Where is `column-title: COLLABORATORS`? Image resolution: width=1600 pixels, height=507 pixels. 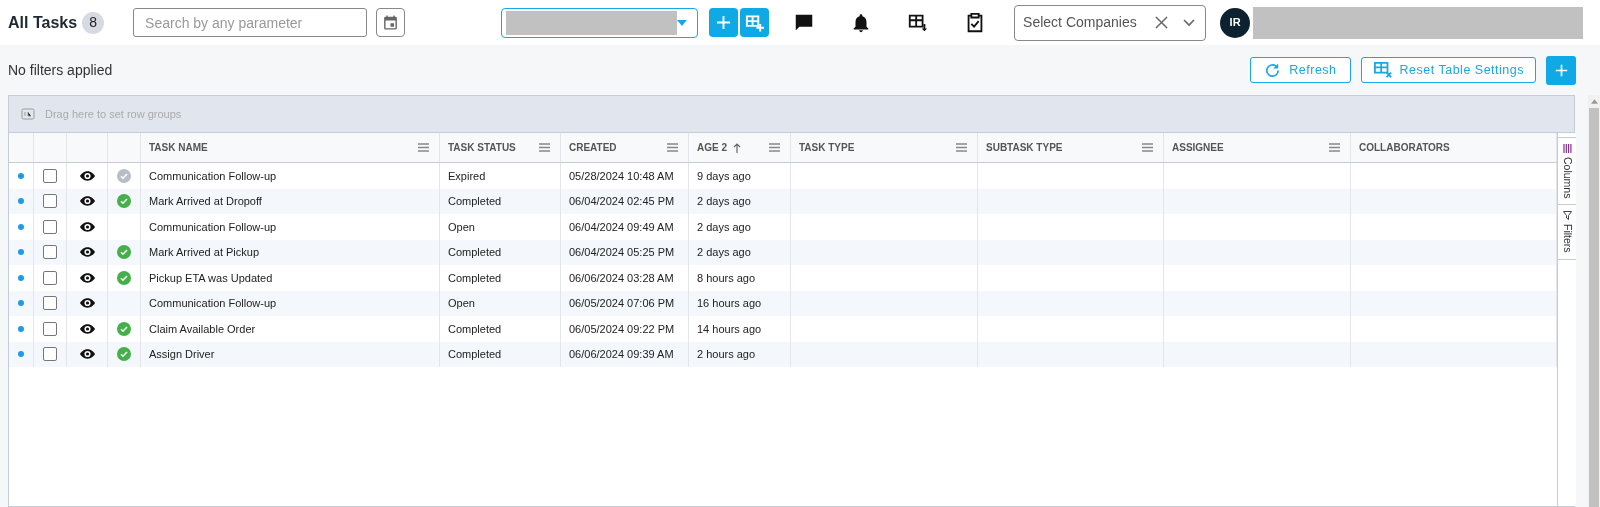 column-title: COLLABORATORS is located at coordinates (1404, 148).